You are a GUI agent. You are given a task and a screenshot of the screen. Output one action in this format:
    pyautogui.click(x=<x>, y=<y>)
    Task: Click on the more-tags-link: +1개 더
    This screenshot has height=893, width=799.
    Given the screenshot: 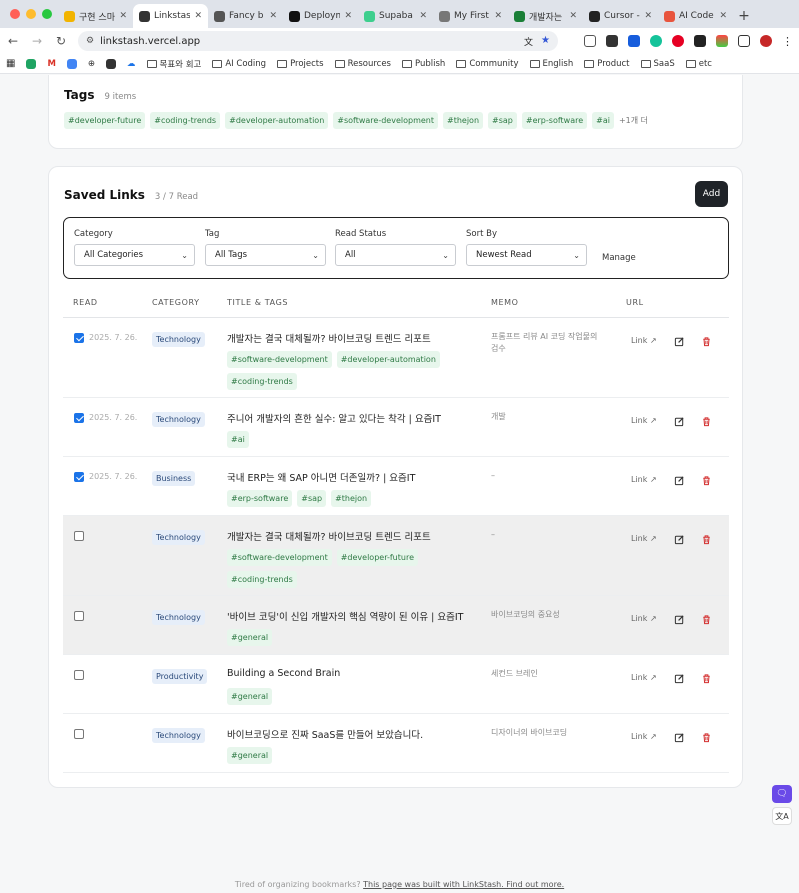 What is the action you would take?
    pyautogui.click(x=633, y=120)
    